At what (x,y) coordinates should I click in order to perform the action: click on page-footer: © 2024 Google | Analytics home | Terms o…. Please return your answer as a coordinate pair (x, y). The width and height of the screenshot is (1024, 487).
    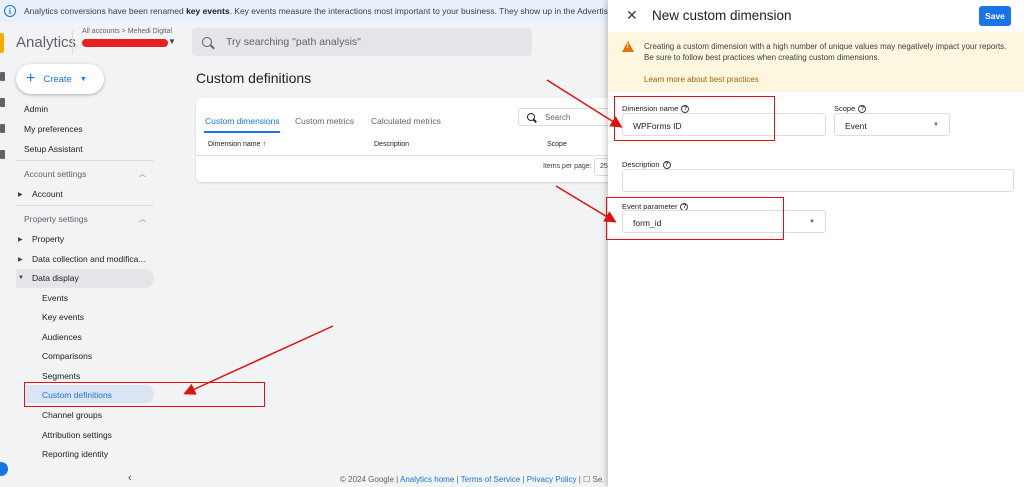
    Looking at the image, I should click on (471, 479).